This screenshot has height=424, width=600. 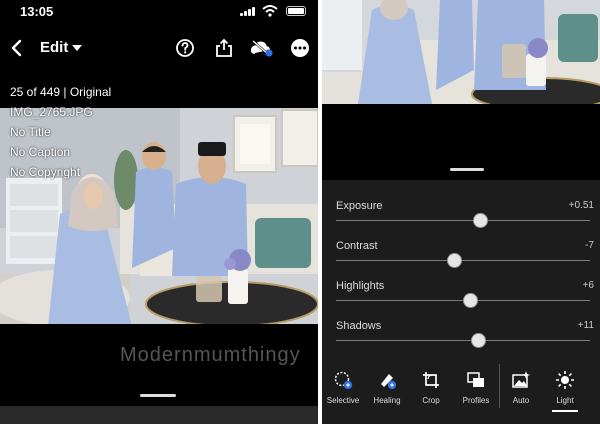 What do you see at coordinates (300, 48) in the screenshot?
I see `more-icon` at bounding box center [300, 48].